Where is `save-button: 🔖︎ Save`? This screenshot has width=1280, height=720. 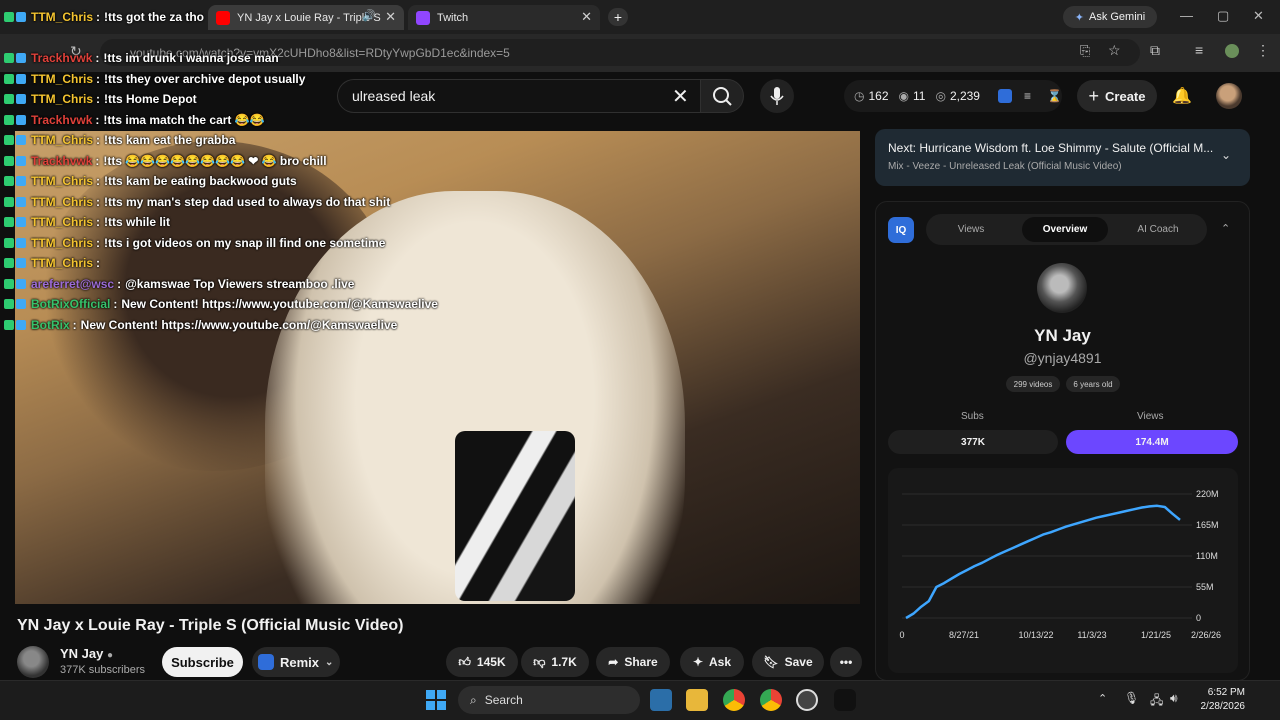 save-button: 🔖︎ Save is located at coordinates (788, 662).